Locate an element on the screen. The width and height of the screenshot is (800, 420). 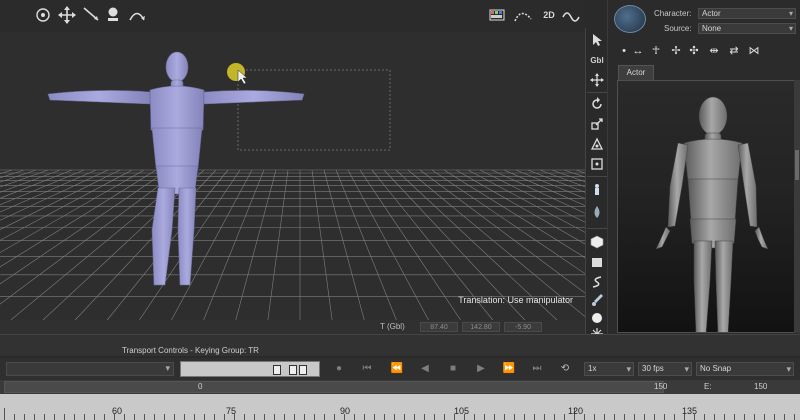
mirror-icon: ⇹ is located at coordinates (714, 51).